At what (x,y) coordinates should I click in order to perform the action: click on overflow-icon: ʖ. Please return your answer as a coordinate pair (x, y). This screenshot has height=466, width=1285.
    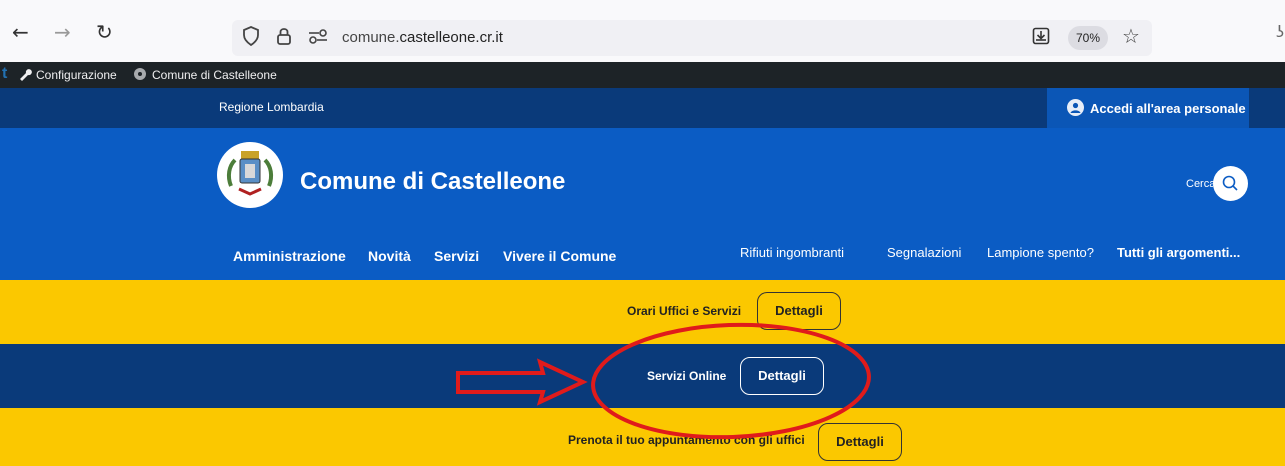
    Looking at the image, I should click on (1280, 32).